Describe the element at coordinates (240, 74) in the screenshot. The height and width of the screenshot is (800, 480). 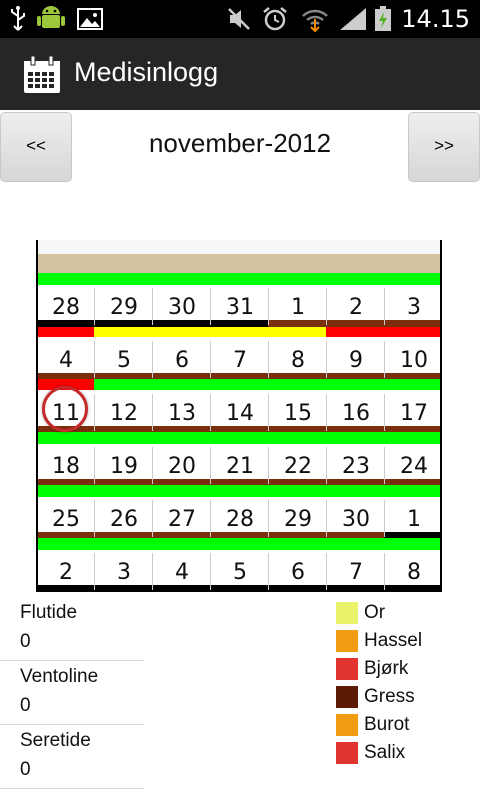
I see `action-bar: Medisinlogg` at that location.